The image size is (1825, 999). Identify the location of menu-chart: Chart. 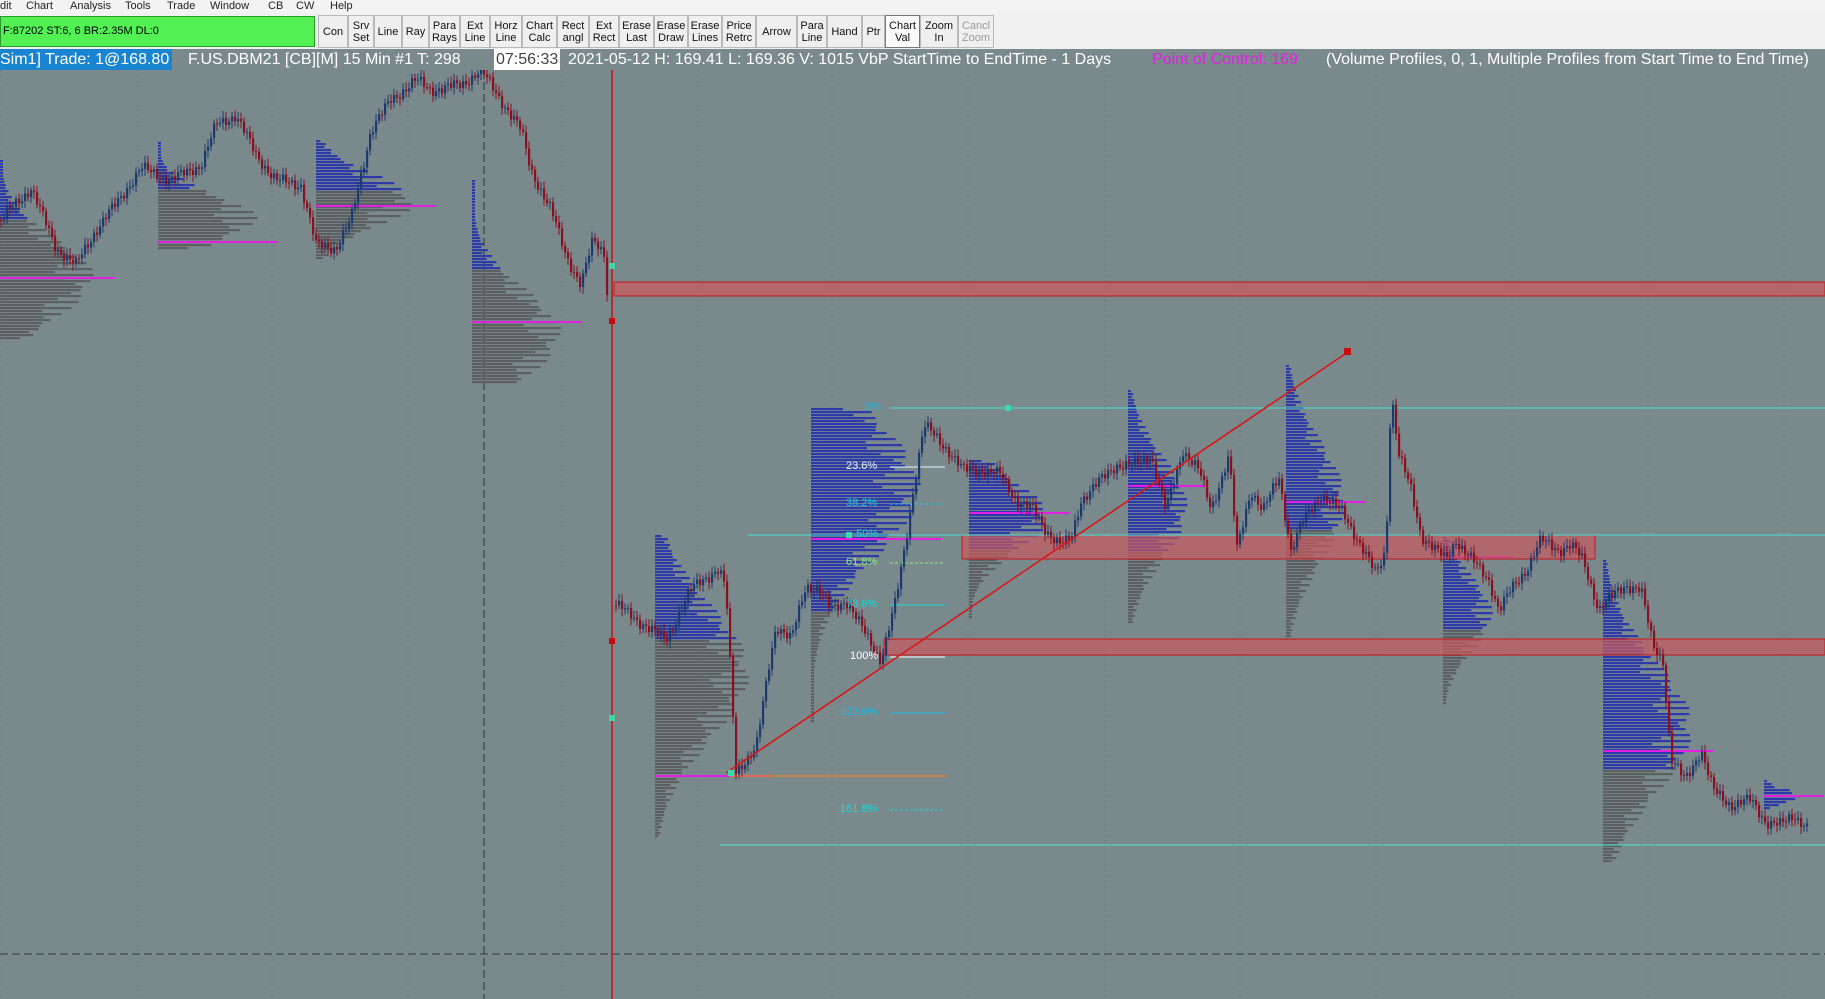
(39, 6).